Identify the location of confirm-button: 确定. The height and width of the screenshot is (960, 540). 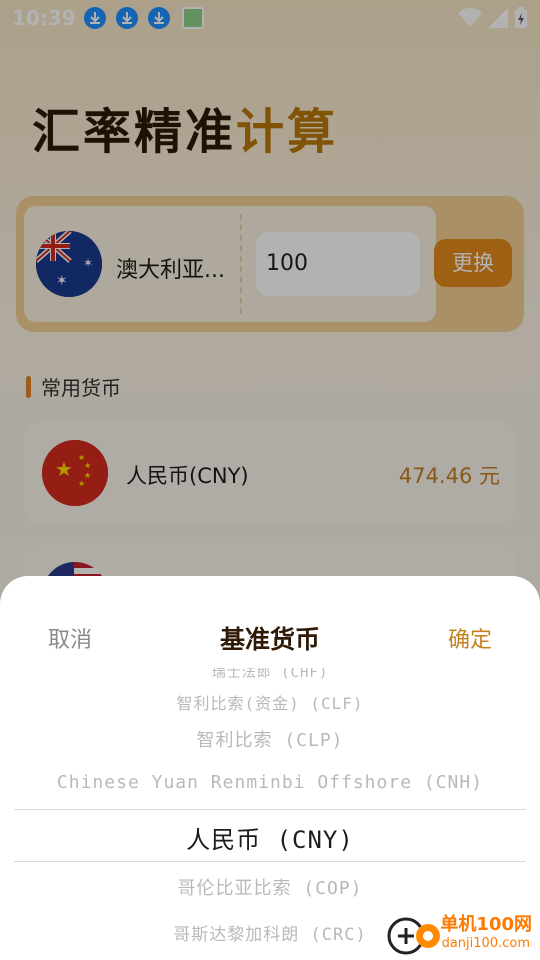
(470, 638).